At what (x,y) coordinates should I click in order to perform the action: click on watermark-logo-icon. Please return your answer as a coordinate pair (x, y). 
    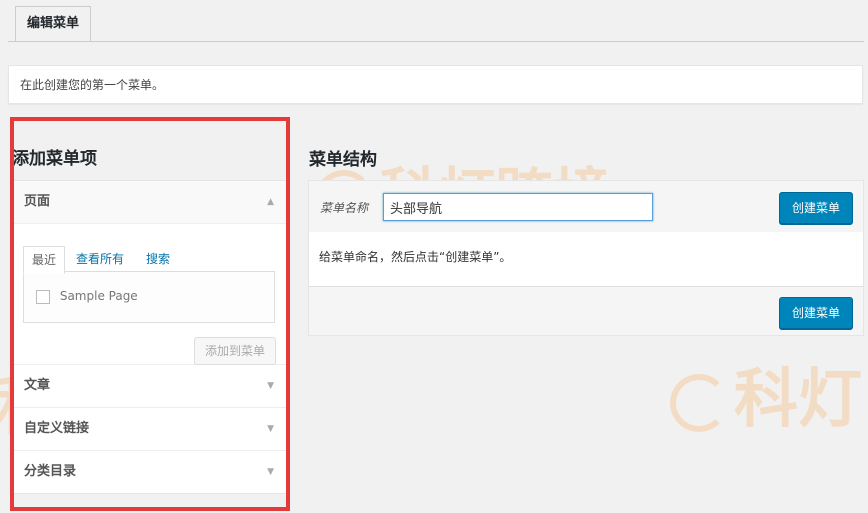
    Looking at the image, I should click on (699, 403).